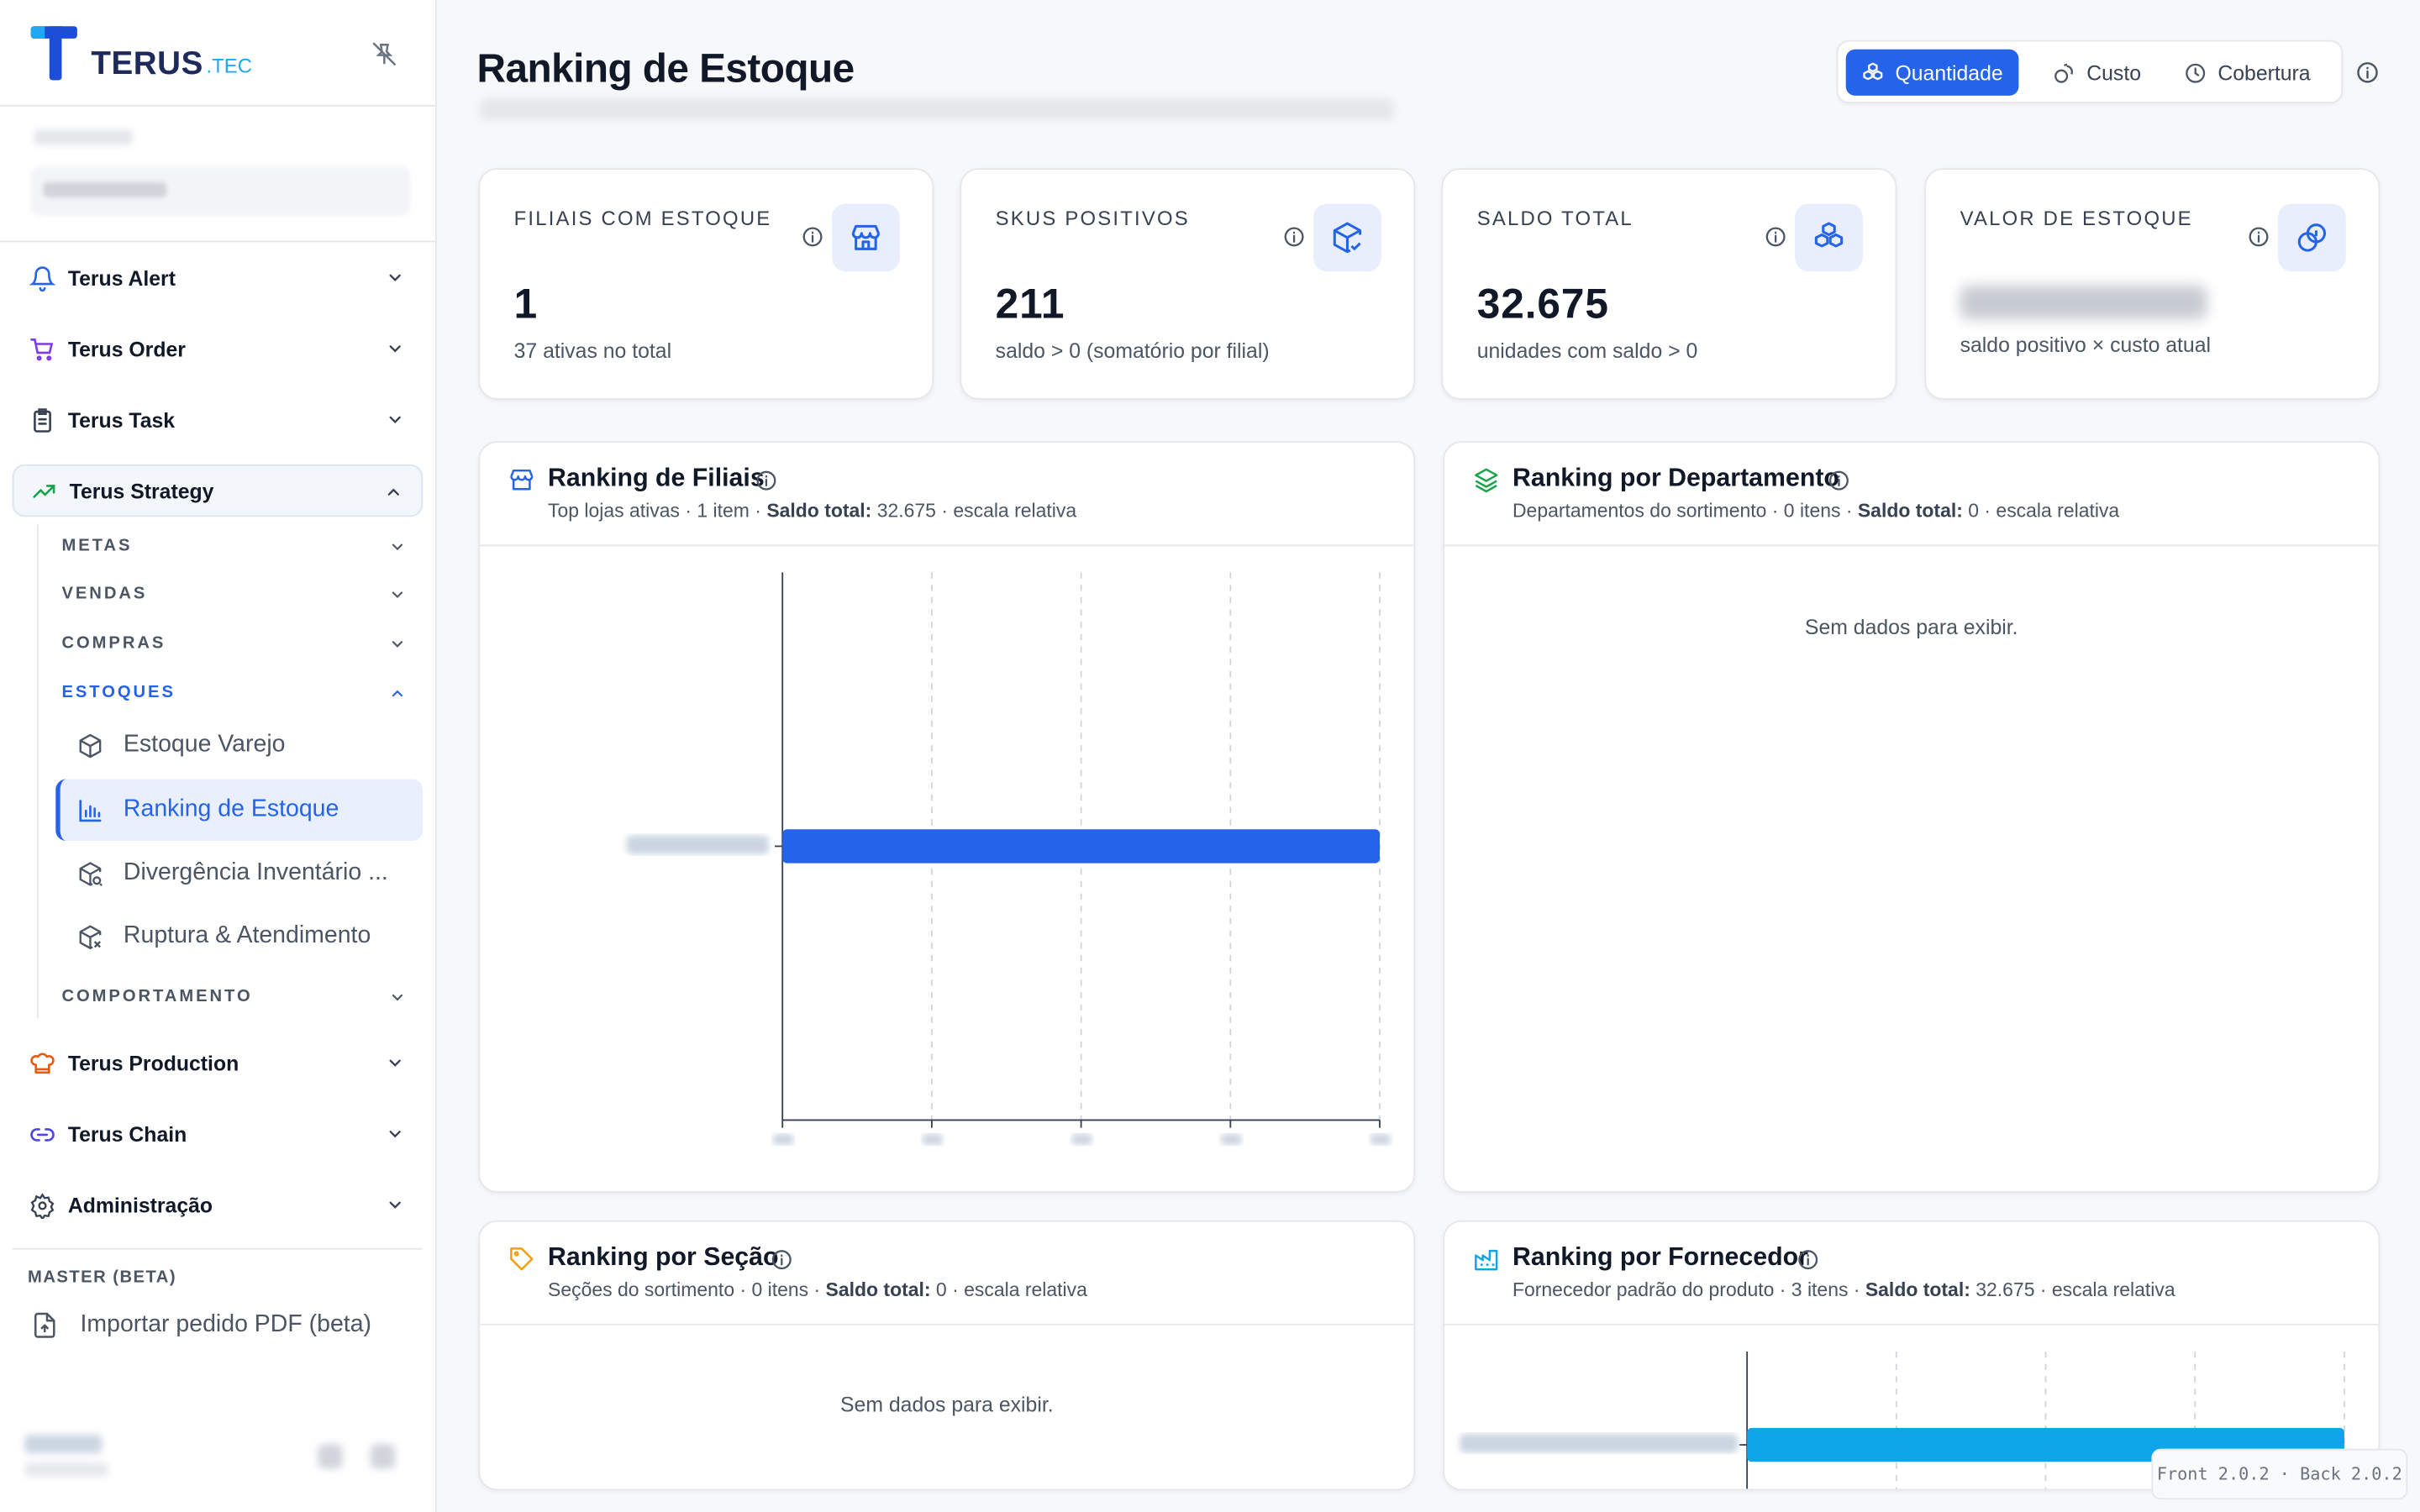 Image resolution: width=2420 pixels, height=1512 pixels. What do you see at coordinates (1542, 304) in the screenshot?
I see `kpi-value: 32.675` at bounding box center [1542, 304].